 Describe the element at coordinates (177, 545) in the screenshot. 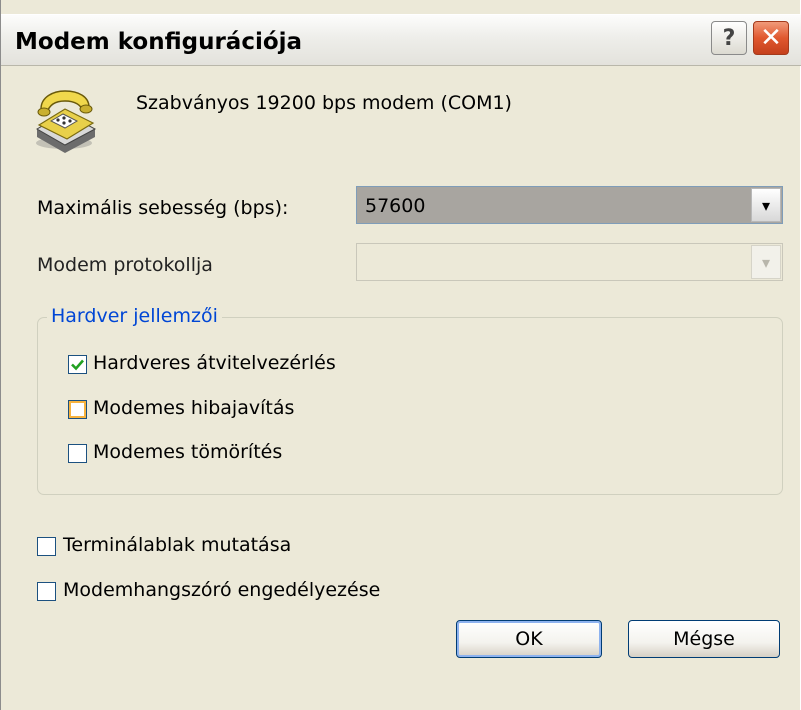

I see `terminal-window-label: Terminálablak mutatása` at that location.